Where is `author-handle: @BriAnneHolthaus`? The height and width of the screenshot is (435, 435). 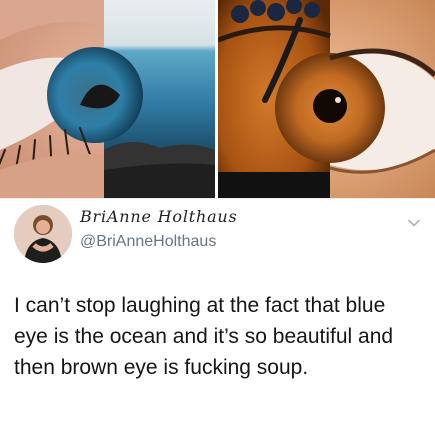 author-handle: @BriAnneHolthaus is located at coordinates (148, 242).